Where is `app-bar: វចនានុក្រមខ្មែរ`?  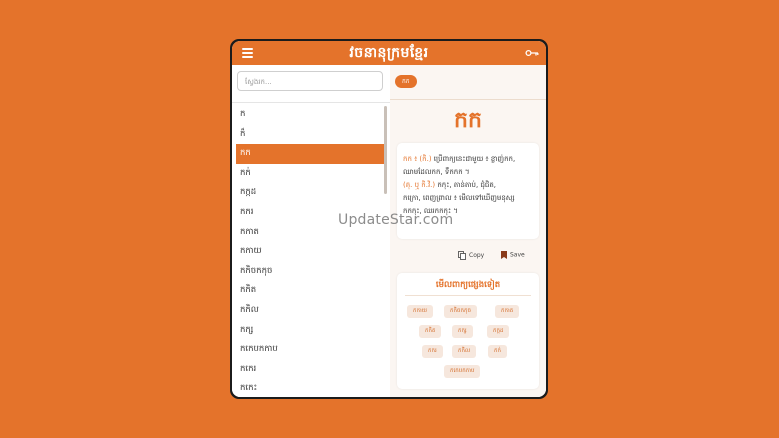
app-bar: វចនានុក្រមខ្មែរ is located at coordinates (389, 53).